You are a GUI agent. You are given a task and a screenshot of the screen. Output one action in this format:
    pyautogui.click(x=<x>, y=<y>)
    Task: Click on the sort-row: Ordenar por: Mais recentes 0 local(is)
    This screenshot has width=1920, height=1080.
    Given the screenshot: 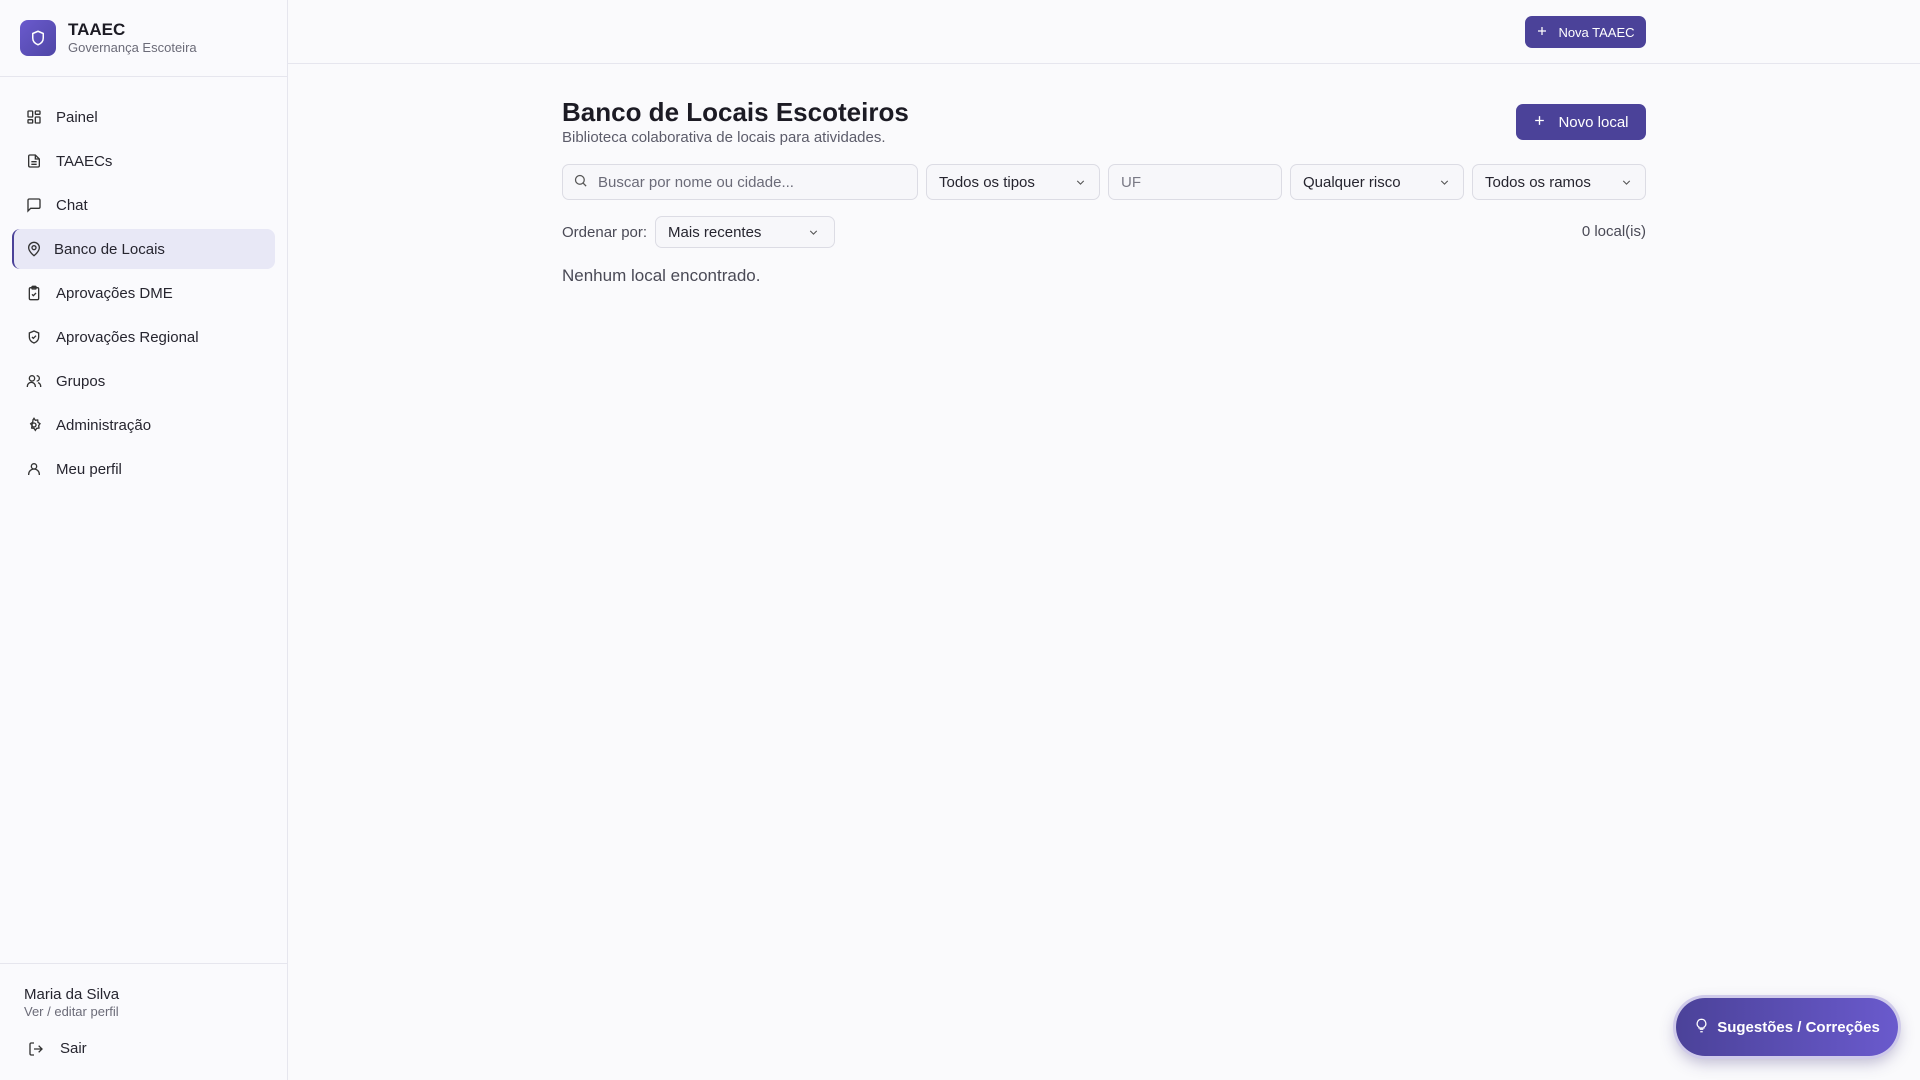 What is the action you would take?
    pyautogui.click(x=1104, y=232)
    